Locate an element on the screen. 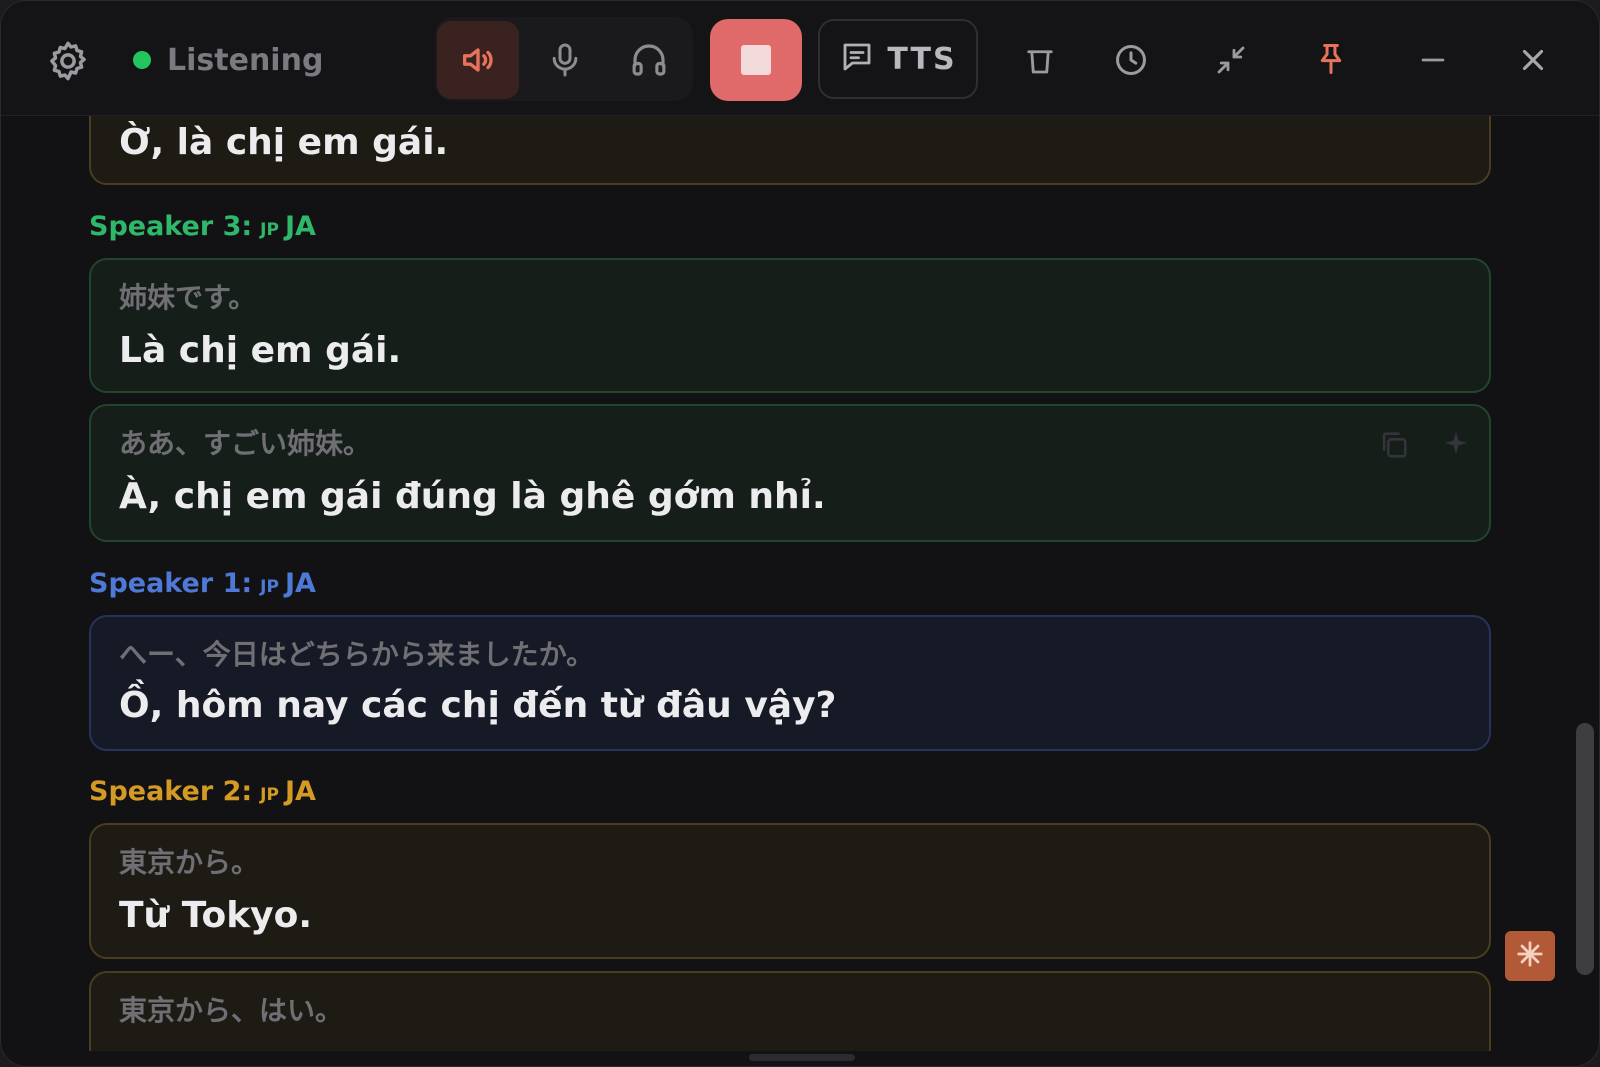 The width and height of the screenshot is (1600, 1067). stop-icon is located at coordinates (756, 60).